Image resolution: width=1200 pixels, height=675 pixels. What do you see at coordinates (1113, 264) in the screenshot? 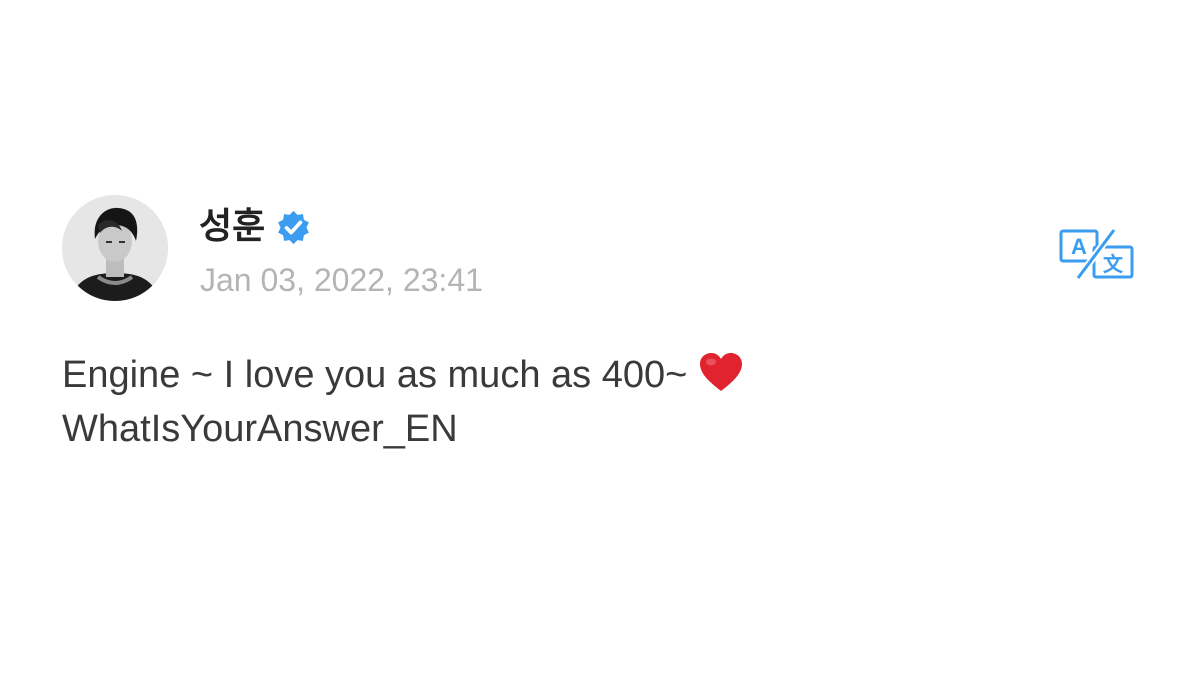
I see `svg-text: 文` at bounding box center [1113, 264].